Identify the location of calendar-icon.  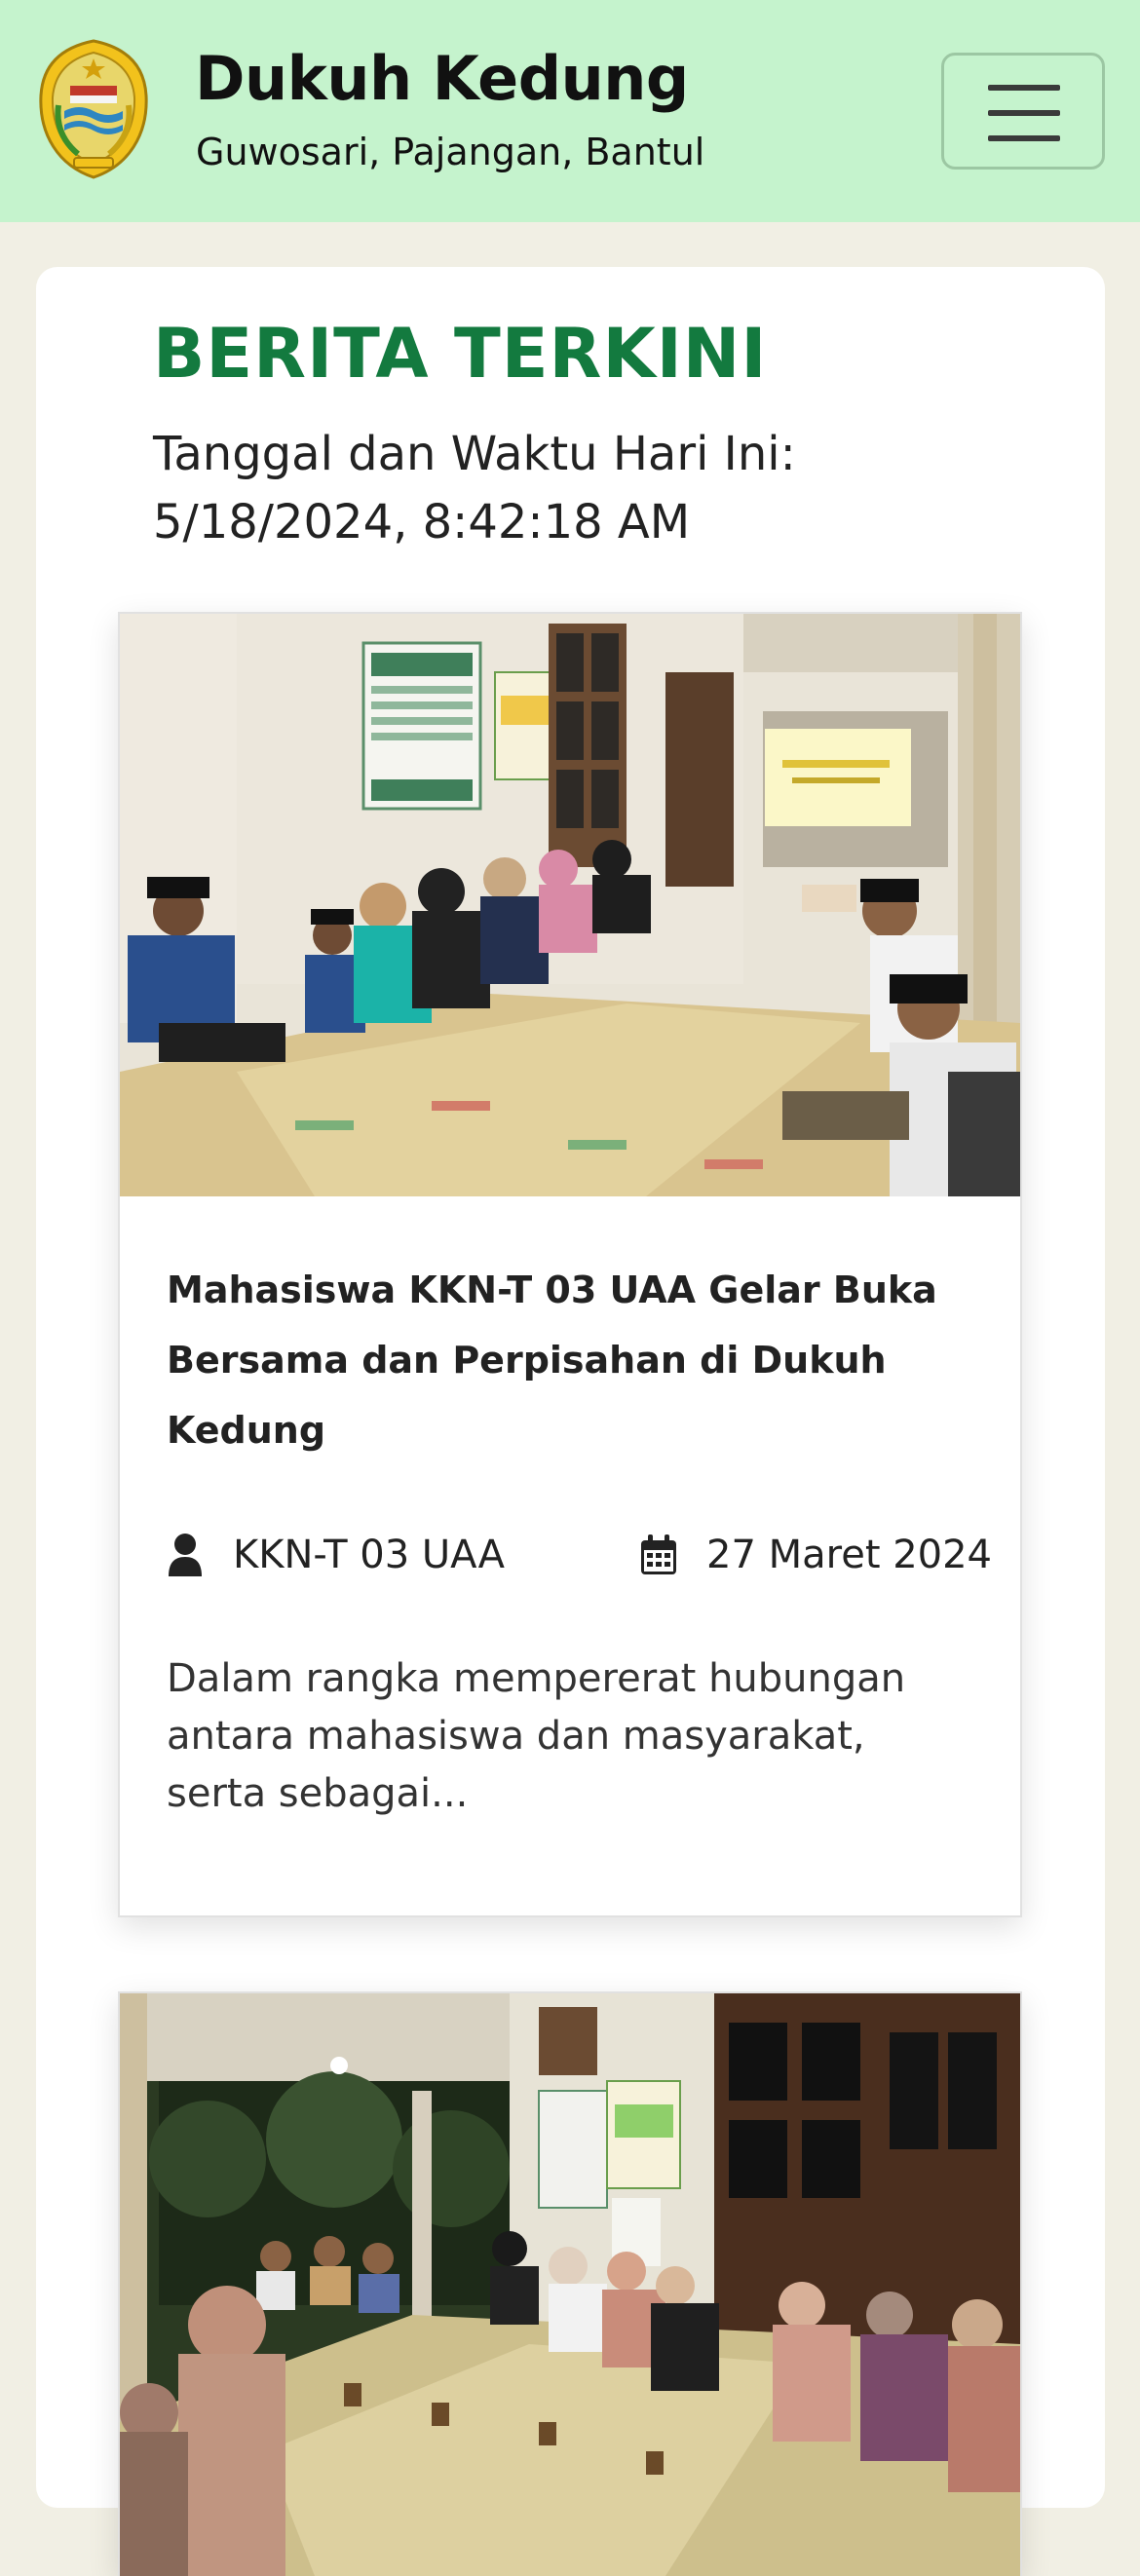
(659, 1554).